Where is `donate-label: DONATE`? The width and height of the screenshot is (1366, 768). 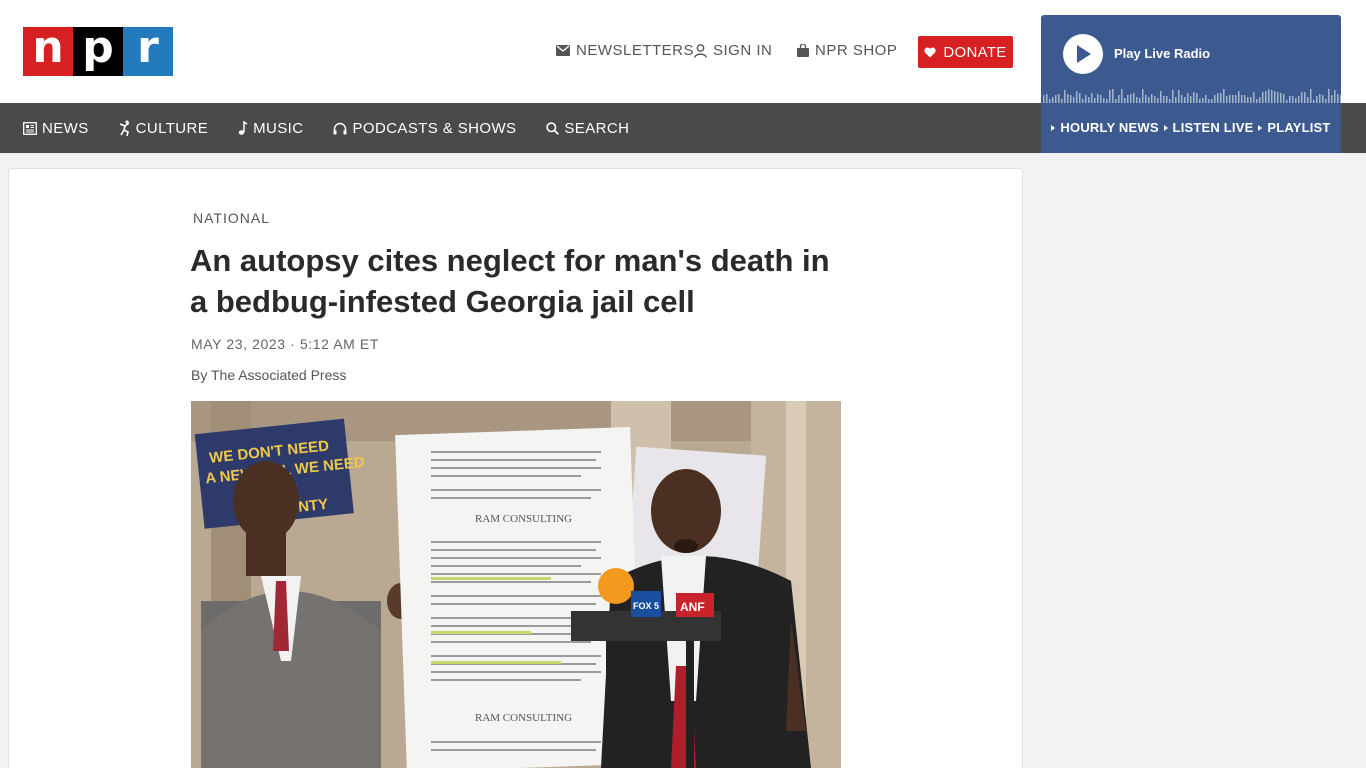 donate-label: DONATE is located at coordinates (975, 52).